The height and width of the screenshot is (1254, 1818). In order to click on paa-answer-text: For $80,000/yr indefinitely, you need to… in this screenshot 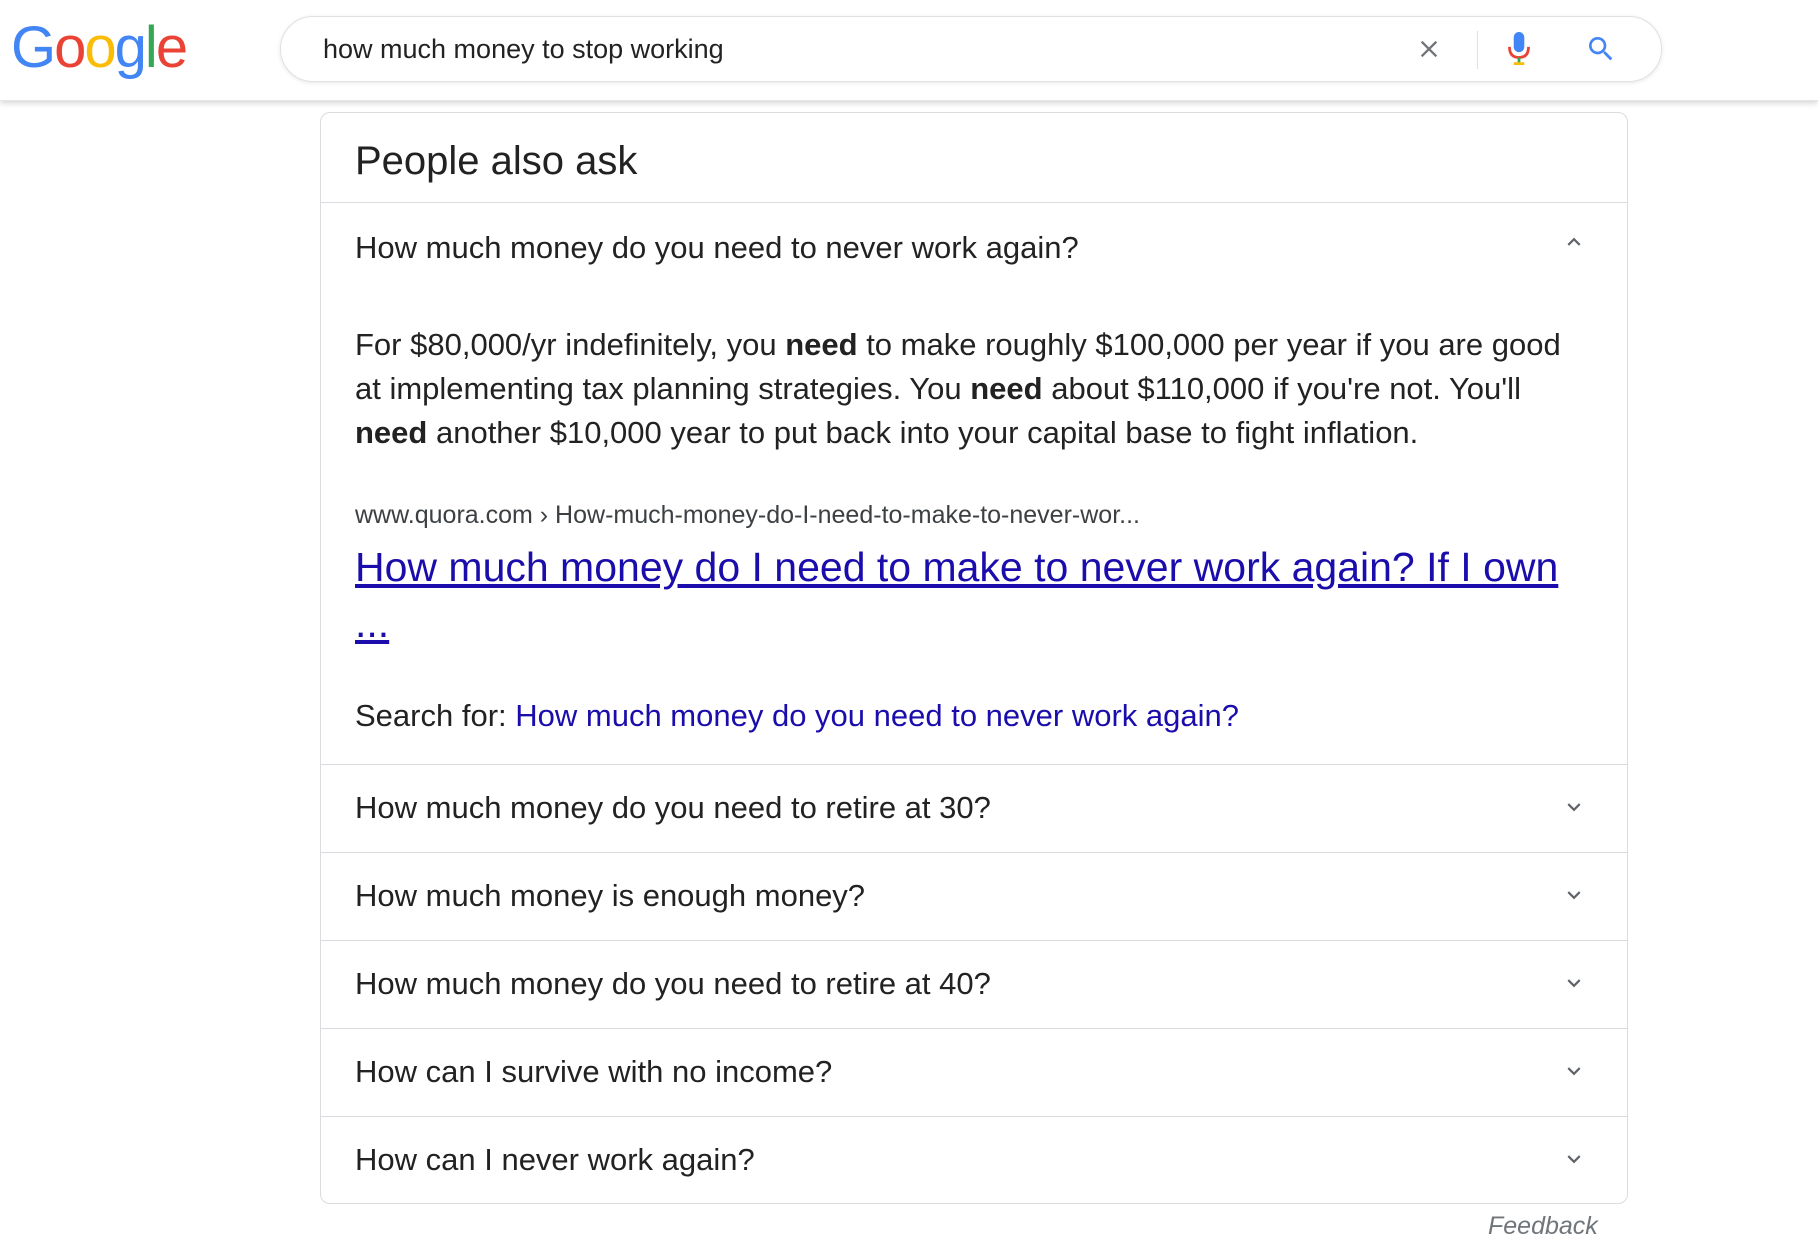, I will do `click(975, 389)`.